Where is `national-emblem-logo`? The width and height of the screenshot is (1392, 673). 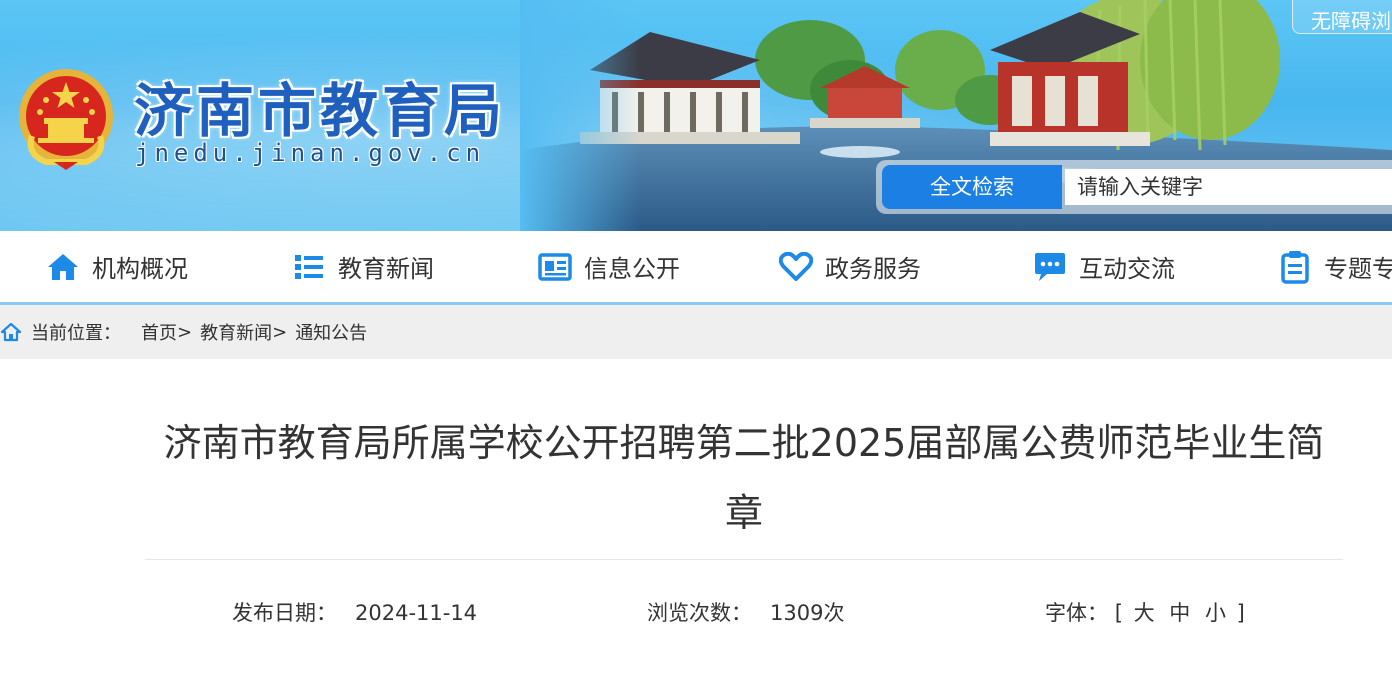 national-emblem-logo is located at coordinates (66, 119).